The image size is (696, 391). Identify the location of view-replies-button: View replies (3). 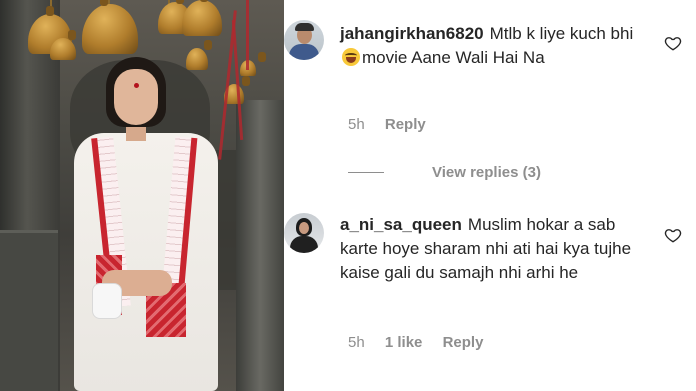
(444, 172).